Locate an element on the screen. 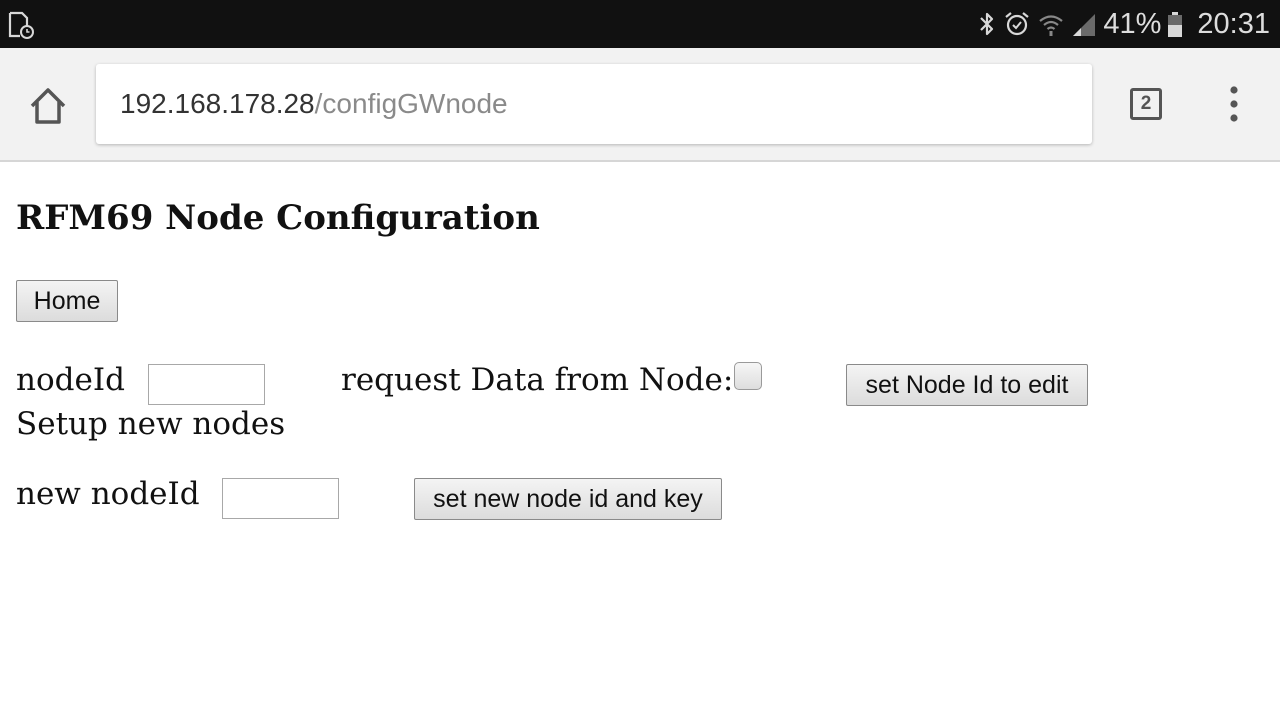 The height and width of the screenshot is (720, 1280). url-bar: 192.168.178.28/configGWnode is located at coordinates (594, 104).